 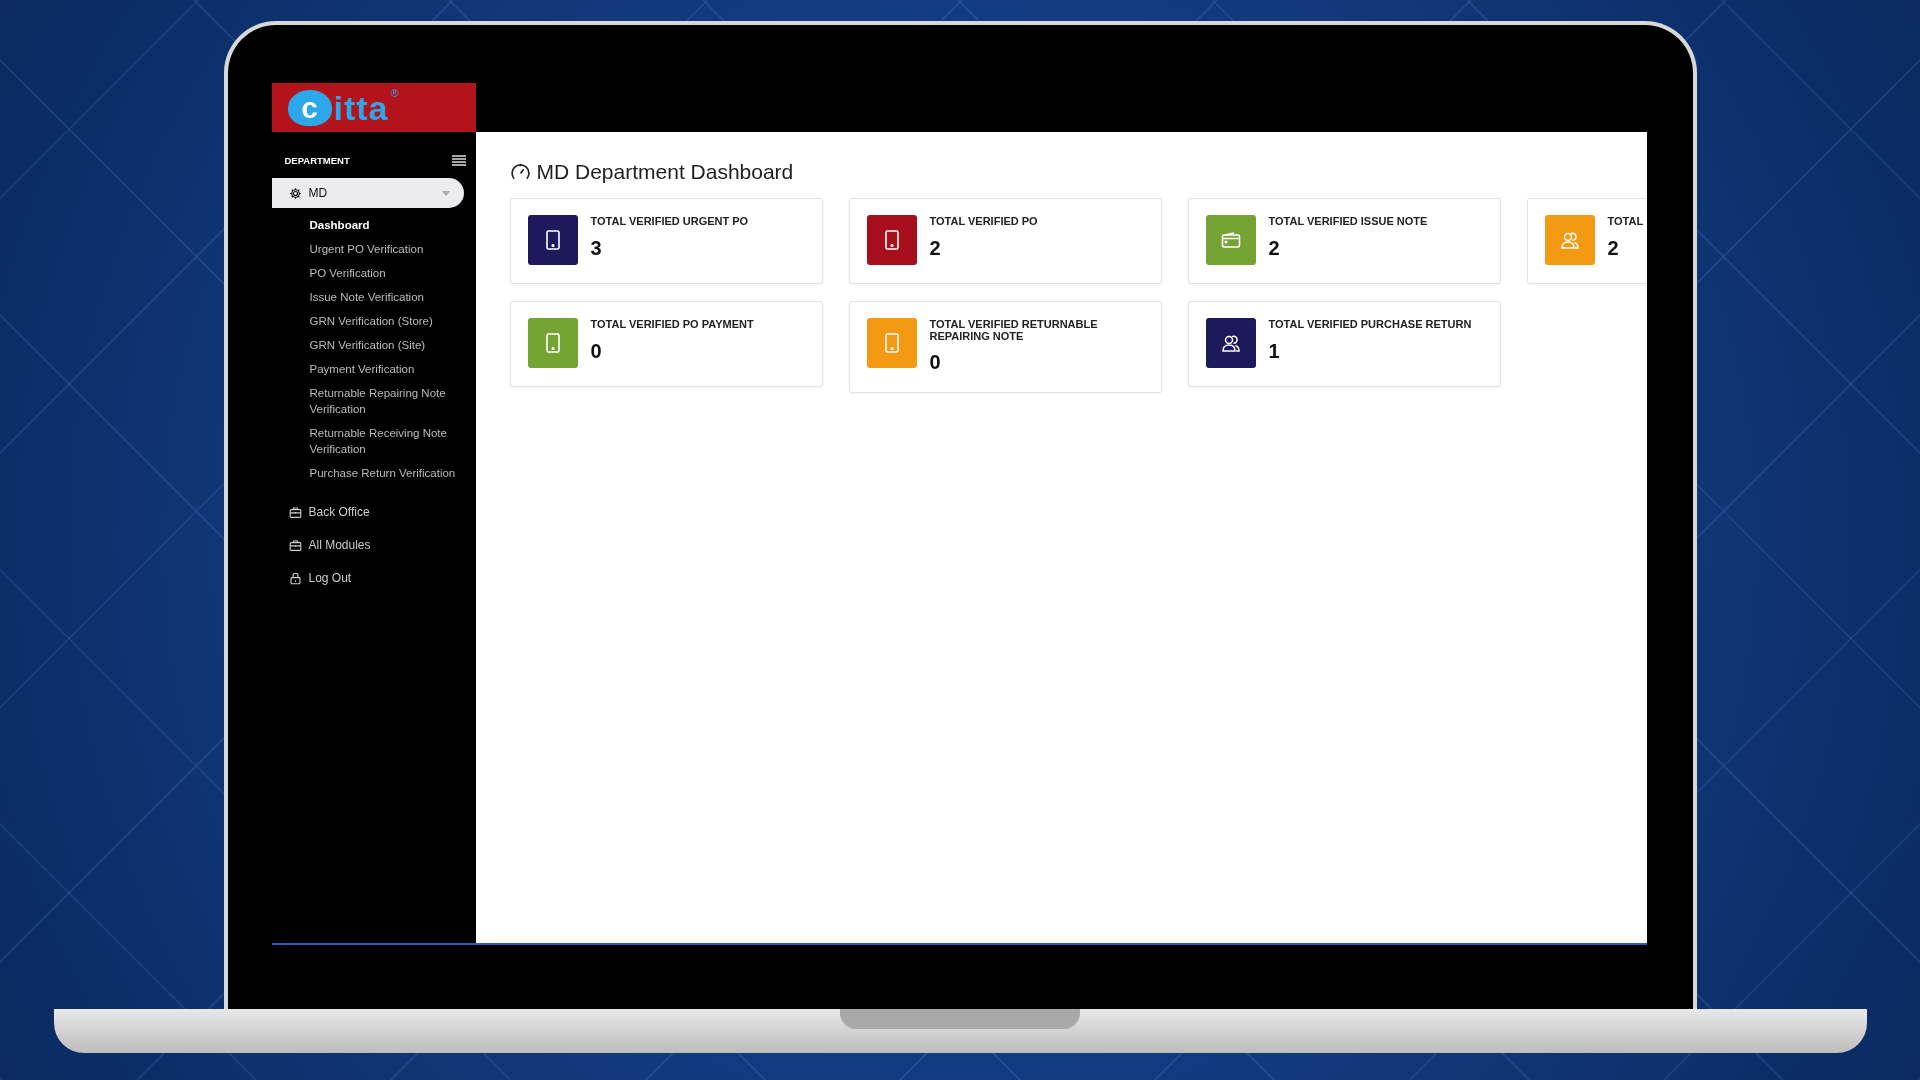 What do you see at coordinates (392, 225) in the screenshot?
I see `submenu-link: Dashboard` at bounding box center [392, 225].